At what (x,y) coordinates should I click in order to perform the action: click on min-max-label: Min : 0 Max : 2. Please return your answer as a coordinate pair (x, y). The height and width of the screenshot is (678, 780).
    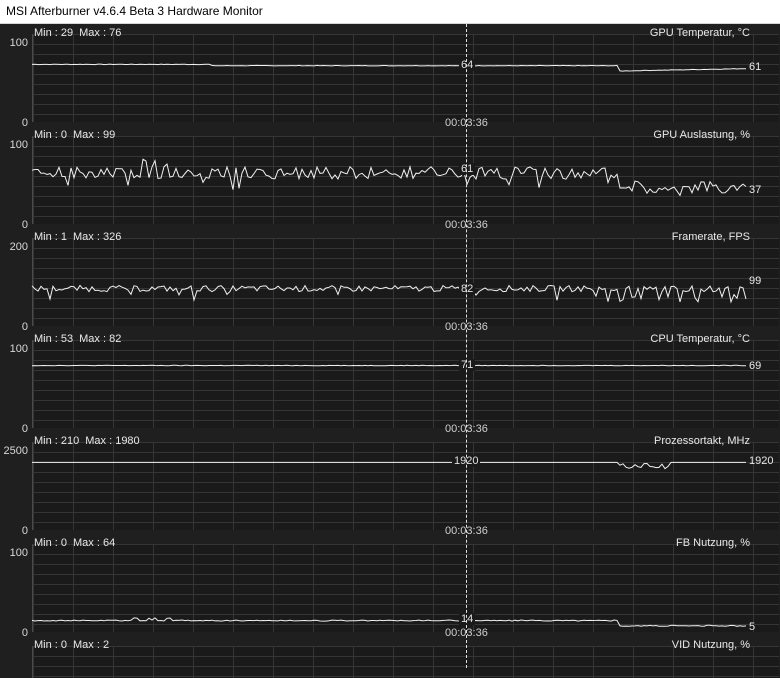
    Looking at the image, I should click on (74, 645).